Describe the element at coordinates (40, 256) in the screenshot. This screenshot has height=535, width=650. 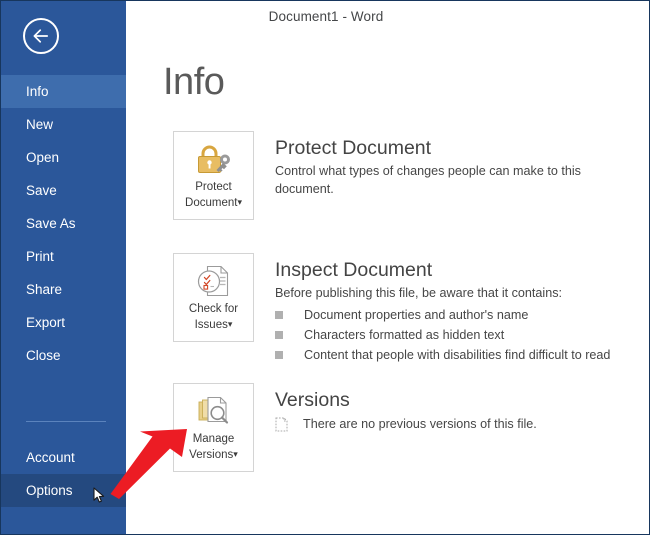
I see `sidebar-item-label: Print` at that location.